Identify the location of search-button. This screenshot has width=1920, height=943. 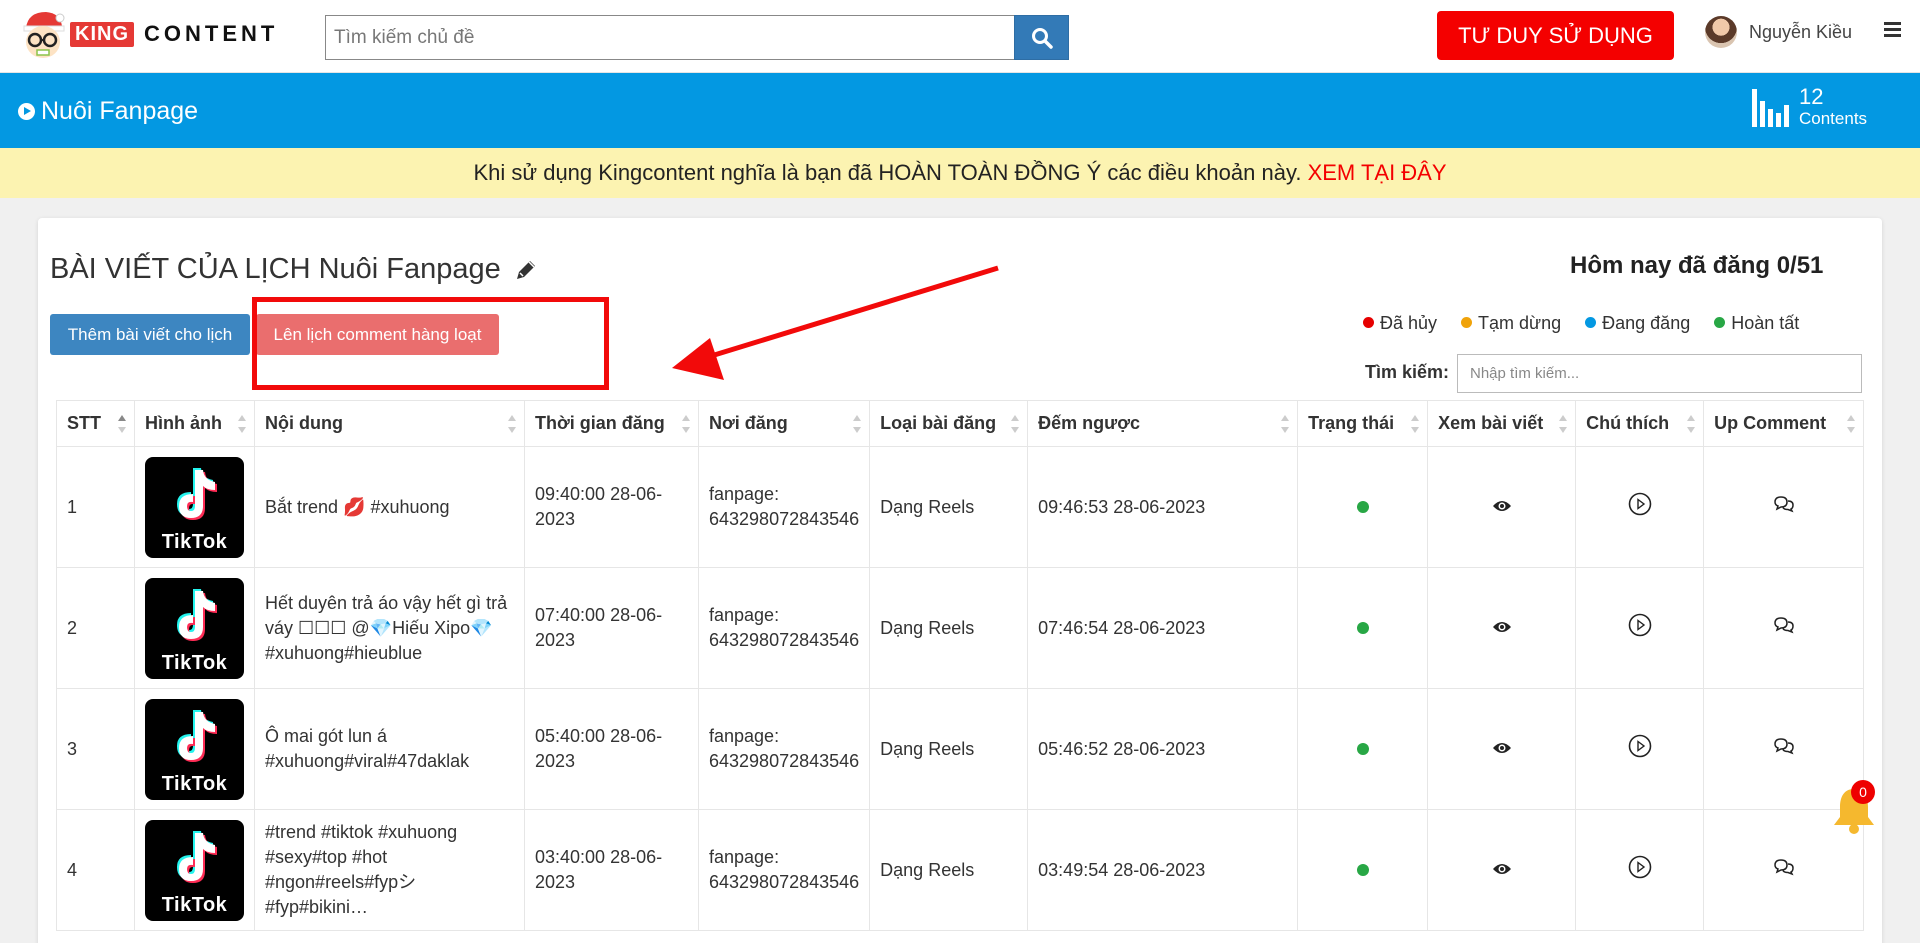
(1041, 37).